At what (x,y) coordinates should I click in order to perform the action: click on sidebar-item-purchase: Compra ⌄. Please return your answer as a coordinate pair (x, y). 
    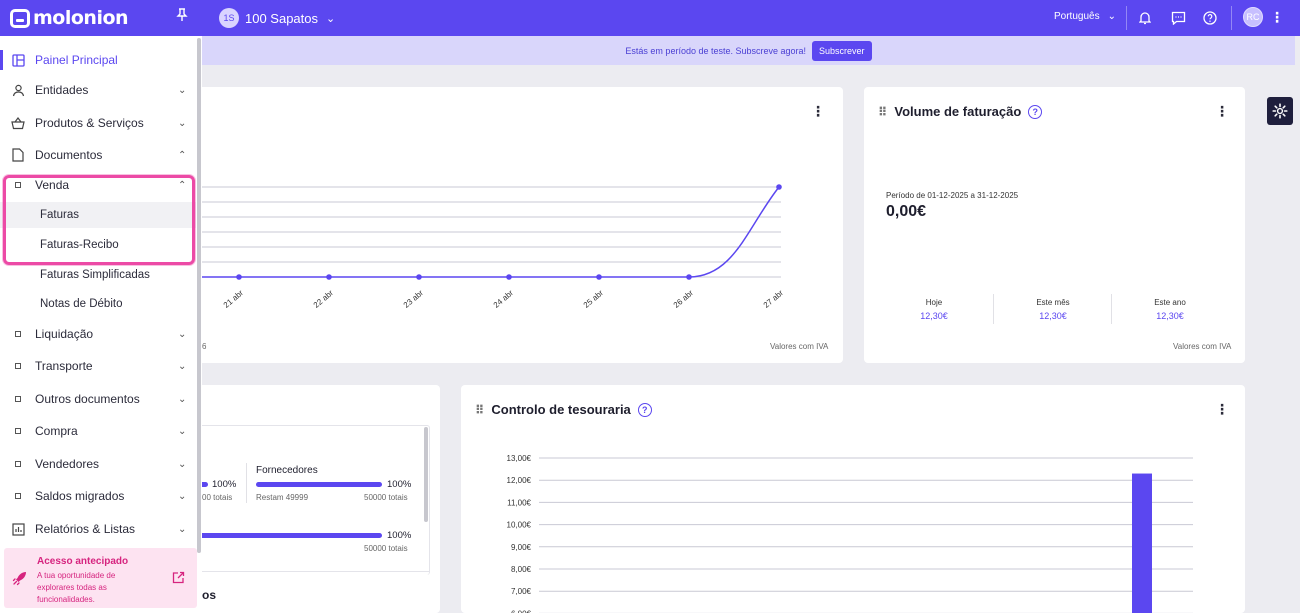
    Looking at the image, I should click on (98, 431).